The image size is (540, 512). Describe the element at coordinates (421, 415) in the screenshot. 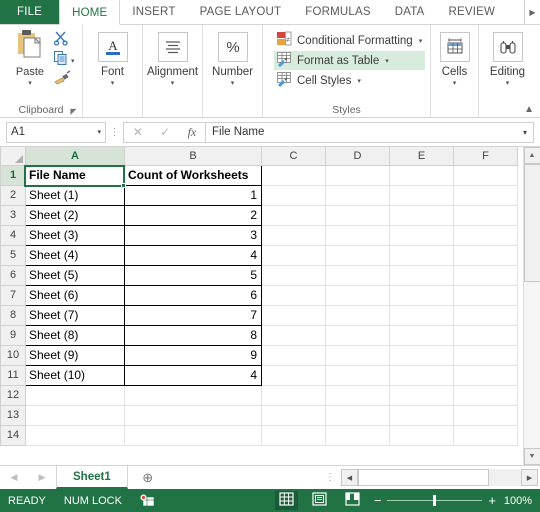

I see `cell-e13` at that location.